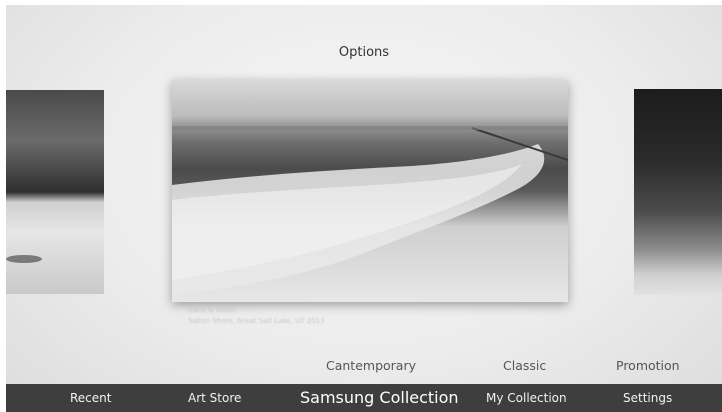  What do you see at coordinates (371, 365) in the screenshot?
I see `subcategory-cantemporary: Cantemporary` at bounding box center [371, 365].